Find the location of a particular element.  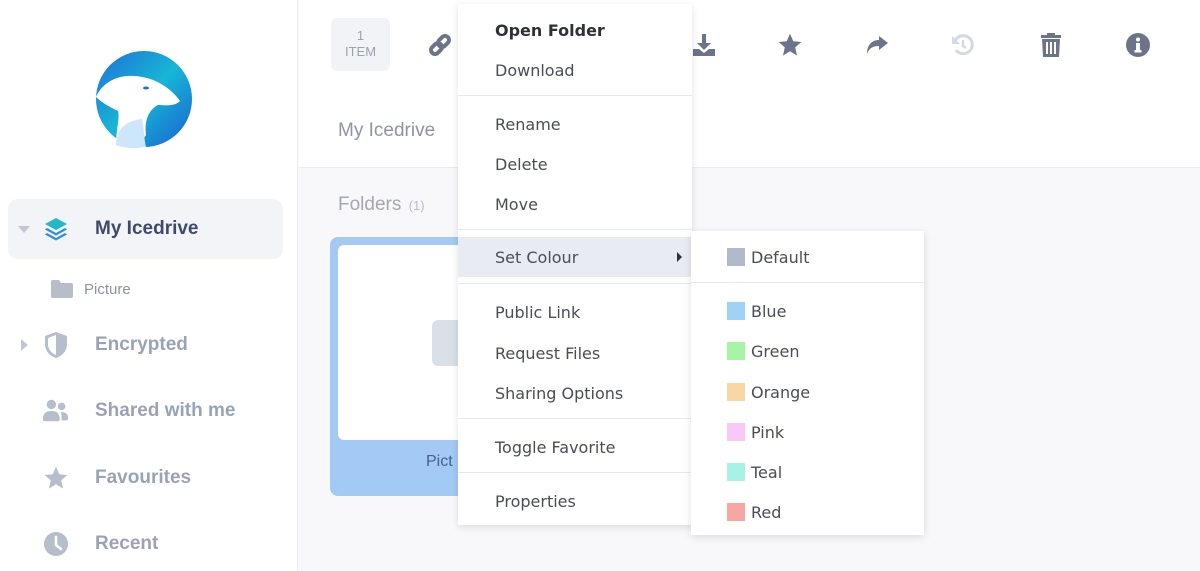

info-icon is located at coordinates (1138, 45).